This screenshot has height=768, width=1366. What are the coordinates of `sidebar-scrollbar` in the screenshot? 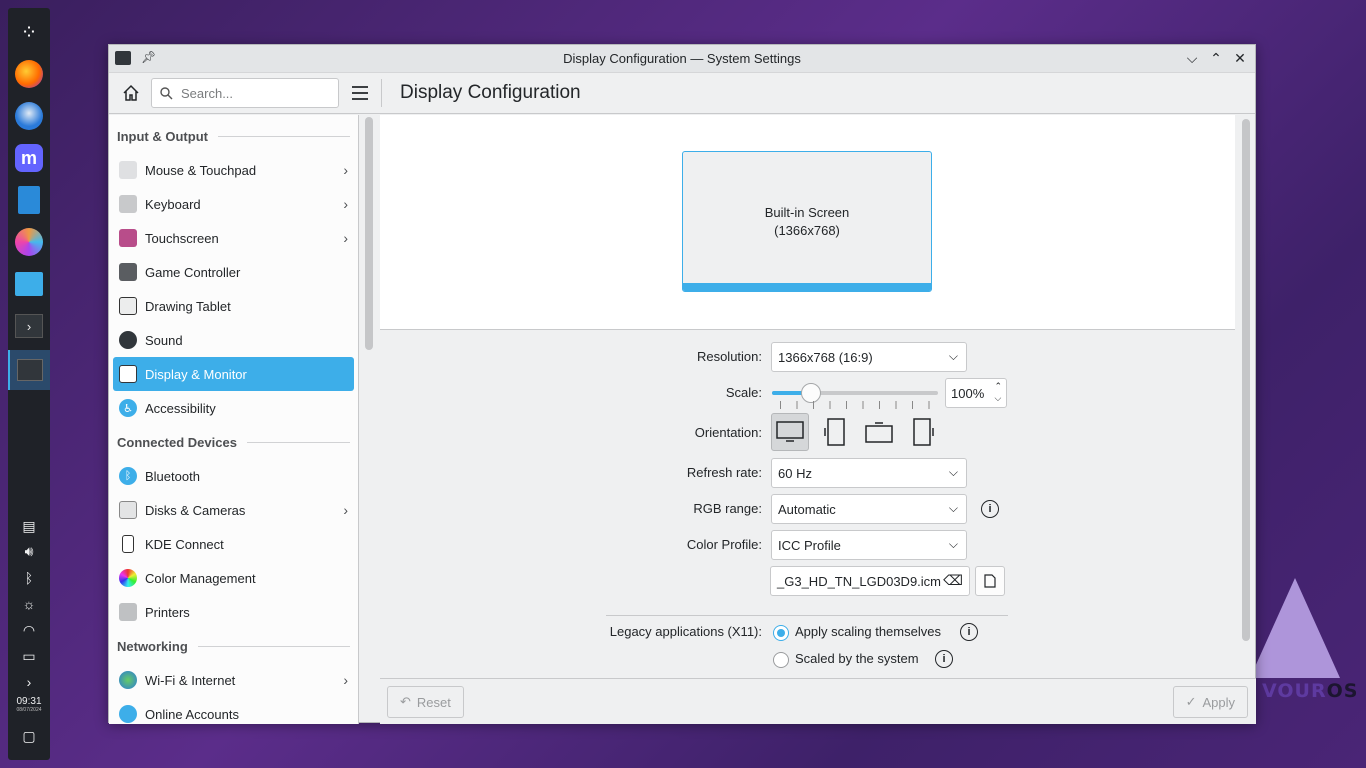 It's located at (369, 233).